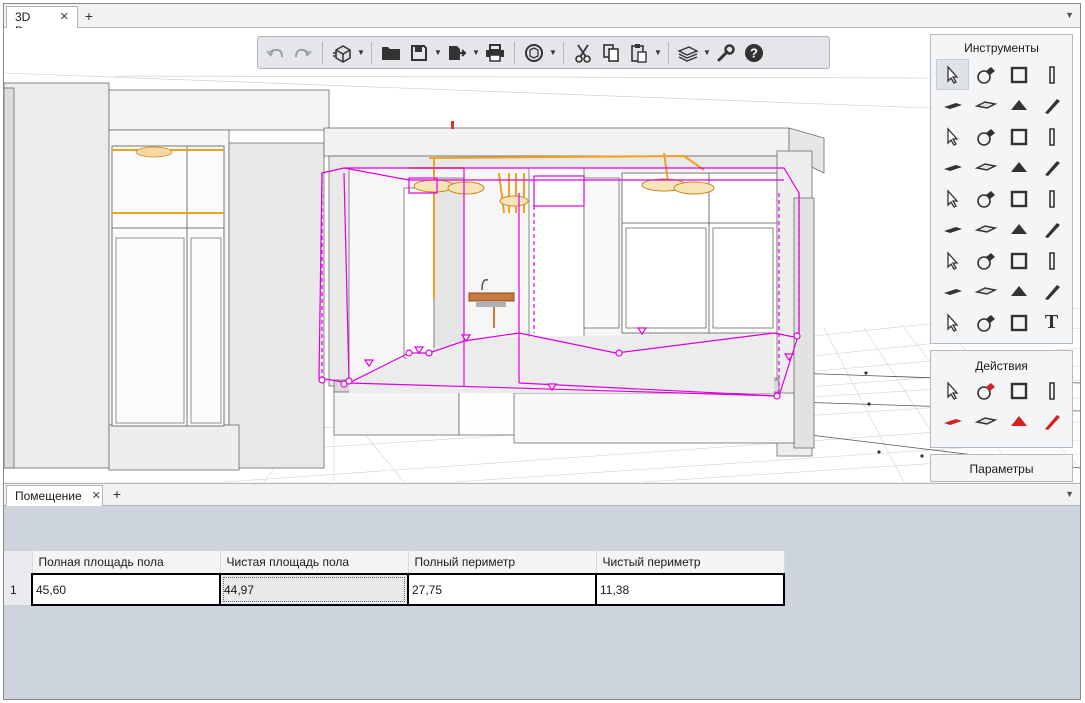 This screenshot has width=1085, height=703. I want to click on tools-panel-title: Инструменты, so click(1001, 48).